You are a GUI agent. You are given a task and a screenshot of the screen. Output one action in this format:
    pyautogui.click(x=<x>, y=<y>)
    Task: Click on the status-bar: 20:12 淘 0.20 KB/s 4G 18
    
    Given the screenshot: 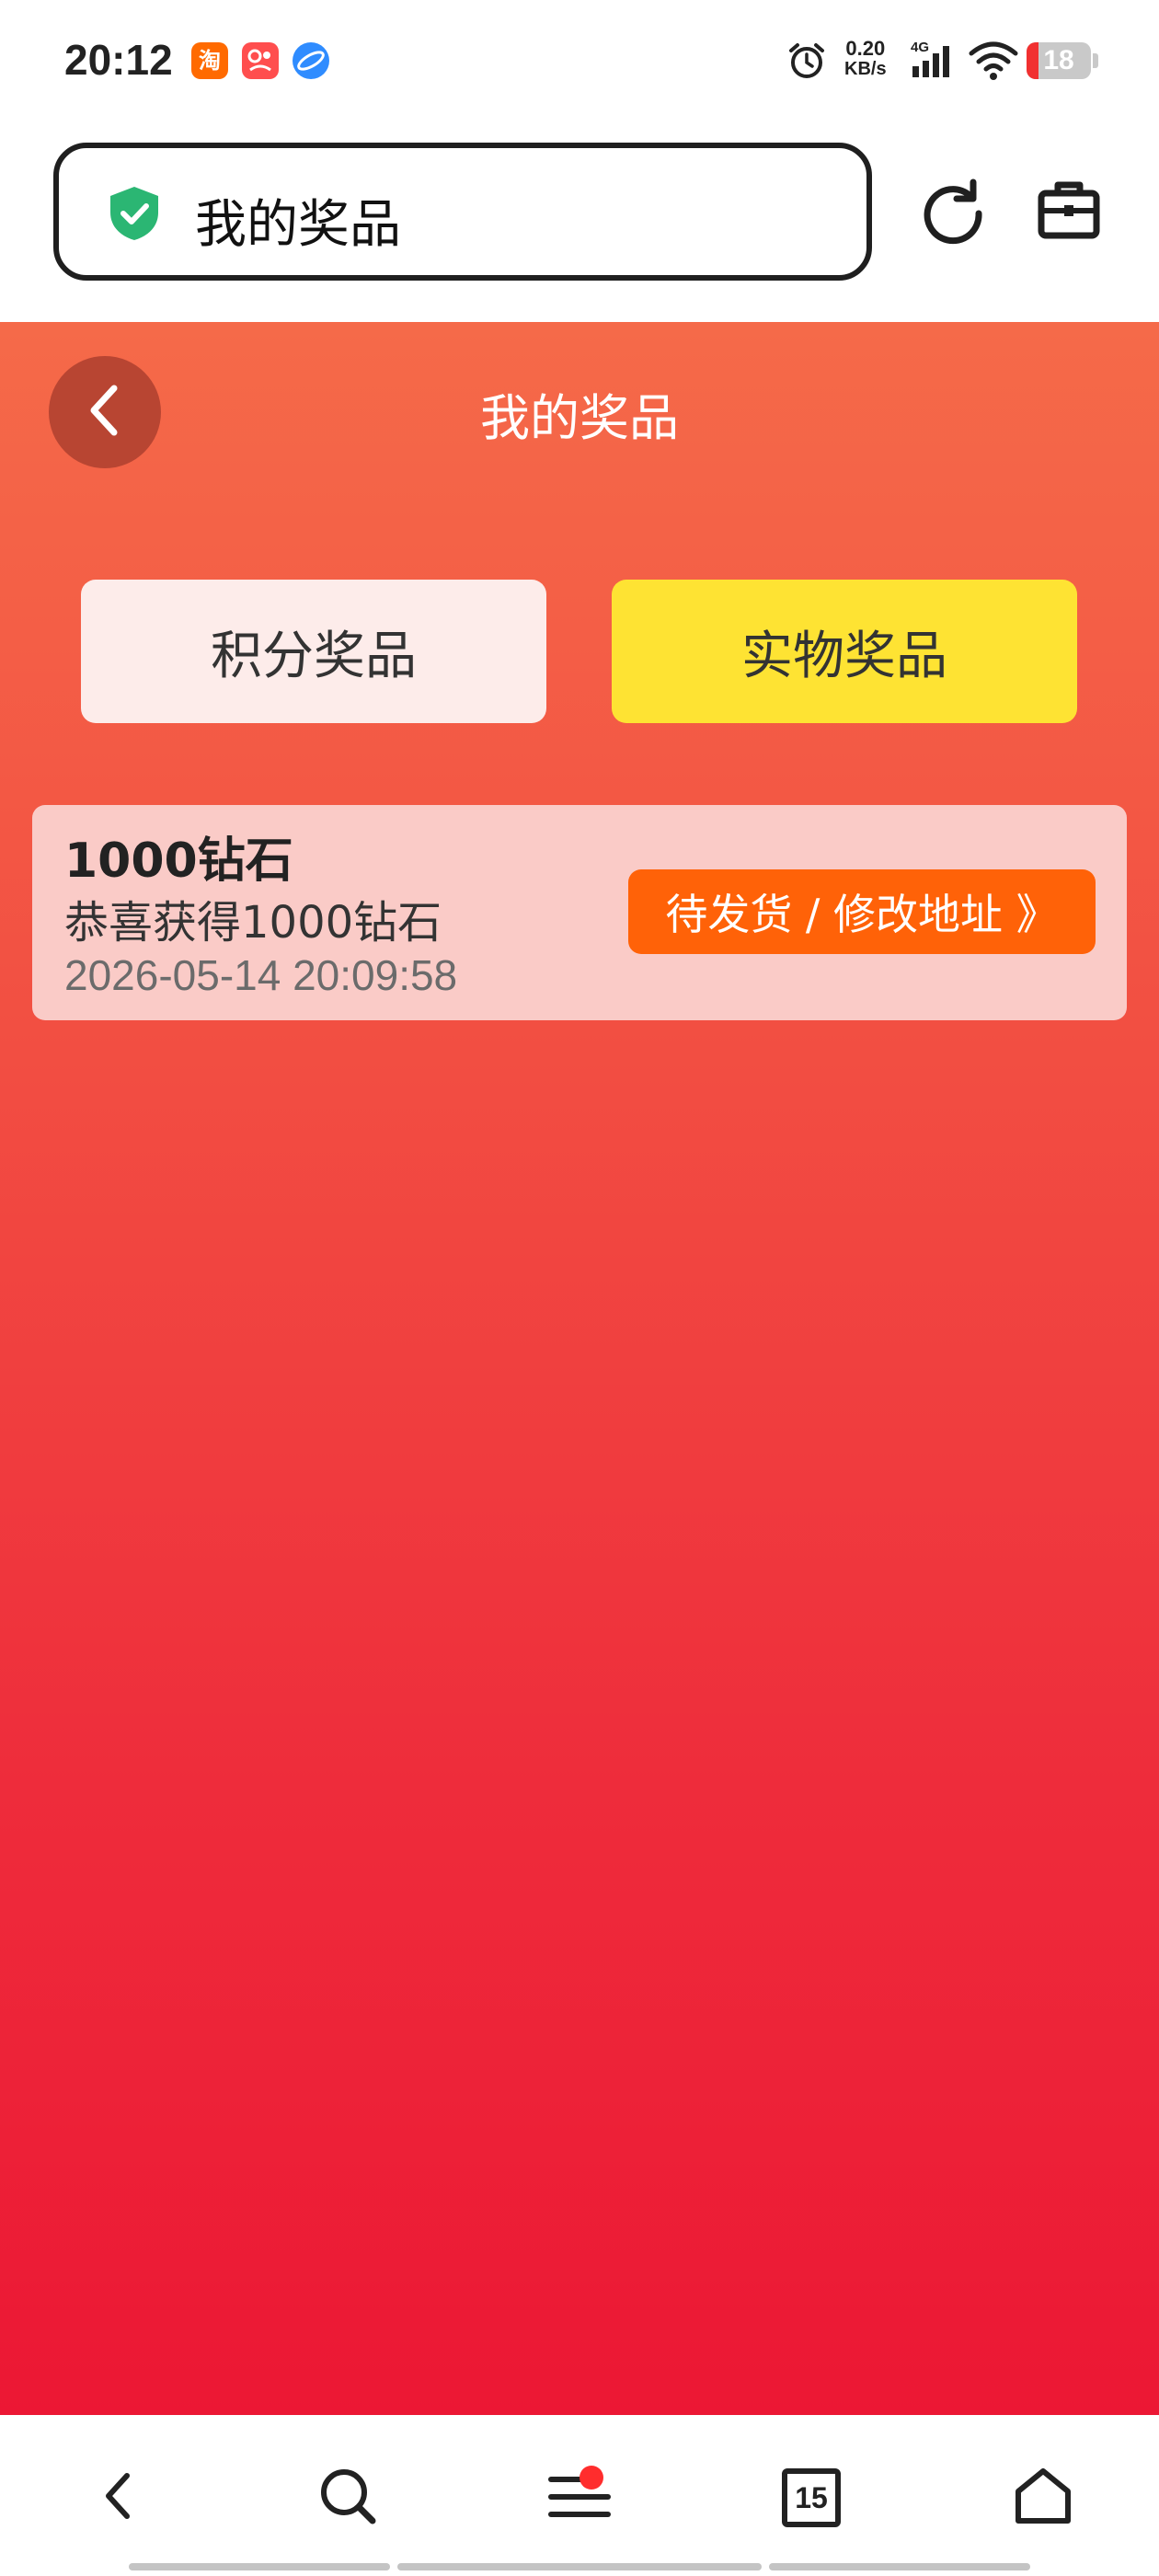 What is the action you would take?
    pyautogui.click(x=579, y=64)
    